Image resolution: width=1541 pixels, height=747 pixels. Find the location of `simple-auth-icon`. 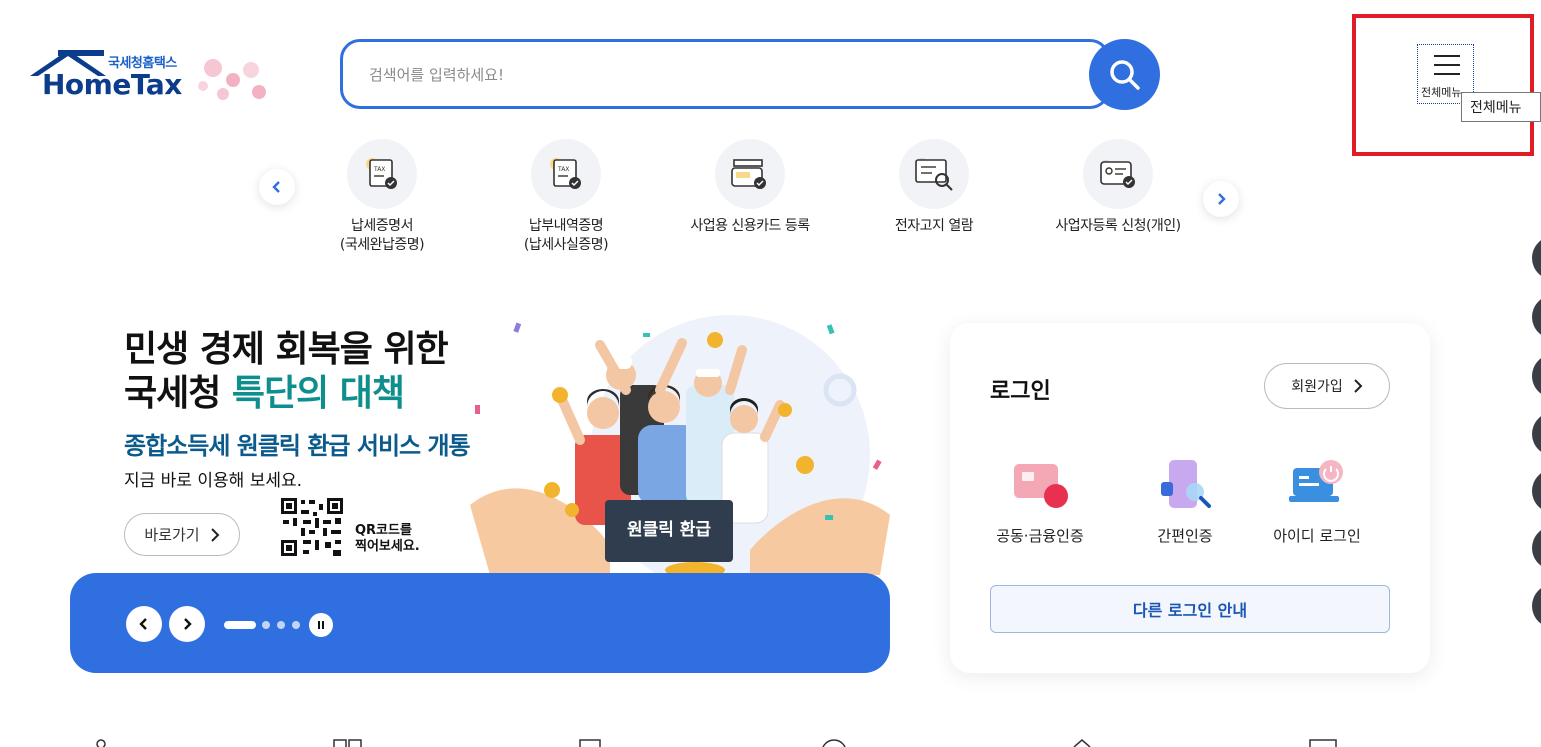

simple-auth-icon is located at coordinates (1186, 484).